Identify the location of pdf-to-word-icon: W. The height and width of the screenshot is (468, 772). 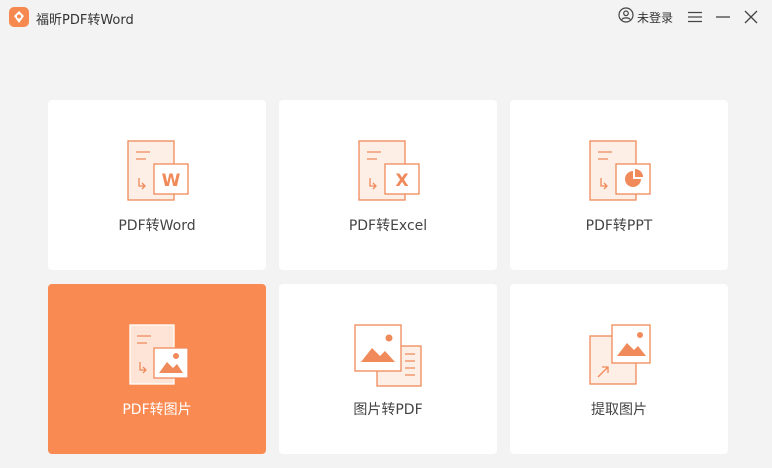
(157, 172).